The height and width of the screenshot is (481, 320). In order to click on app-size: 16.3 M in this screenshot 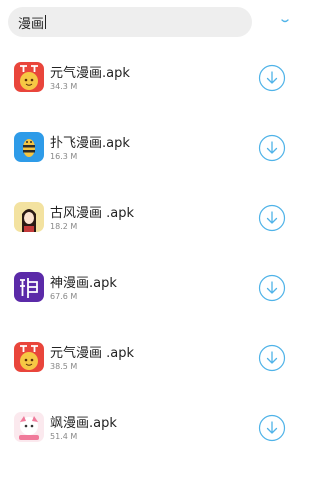, I will do `click(64, 156)`.